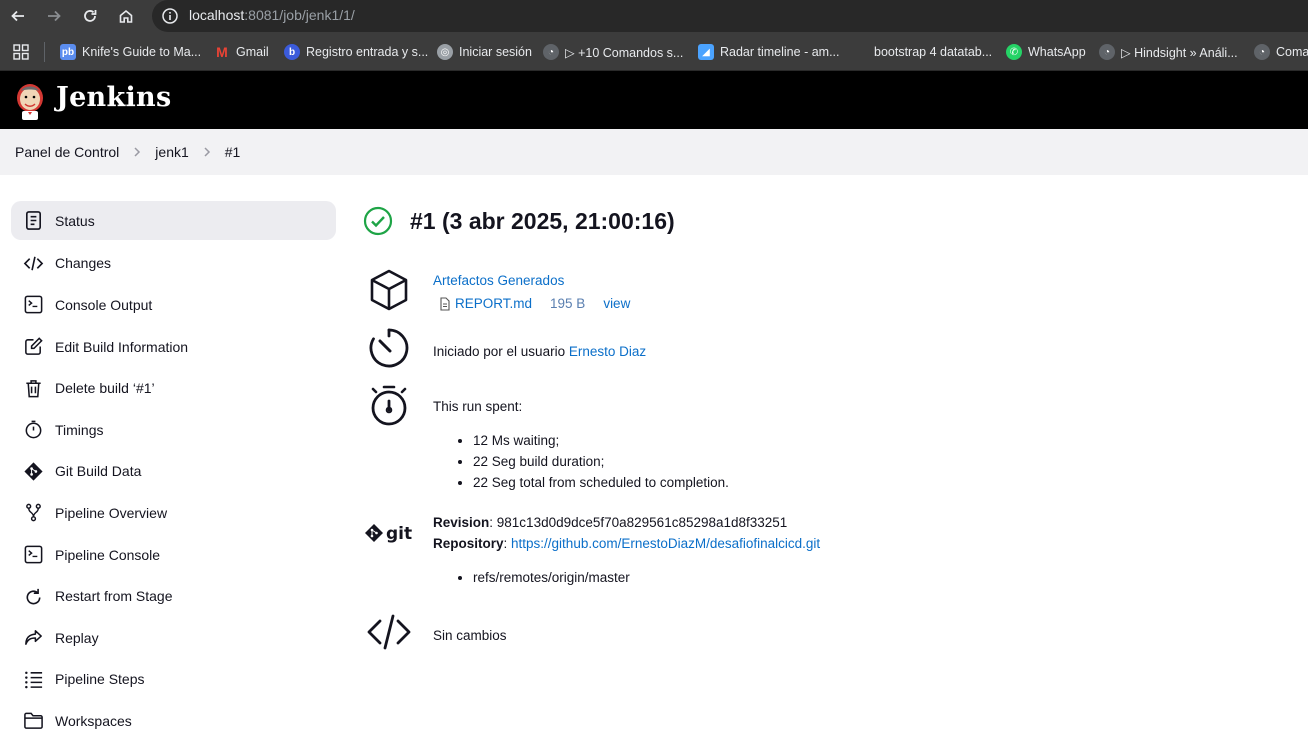  Describe the element at coordinates (33, 596) in the screenshot. I see `restart-icon` at that location.